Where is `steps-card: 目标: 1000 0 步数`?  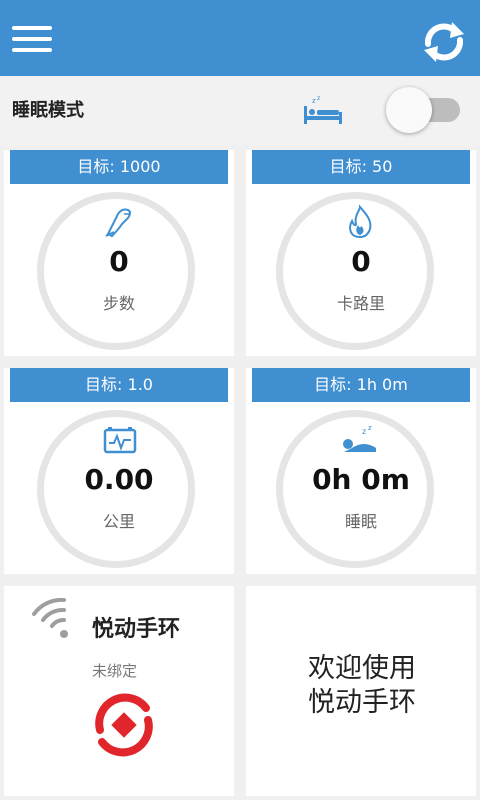
steps-card: 目标: 1000 0 步数 is located at coordinates (119, 253).